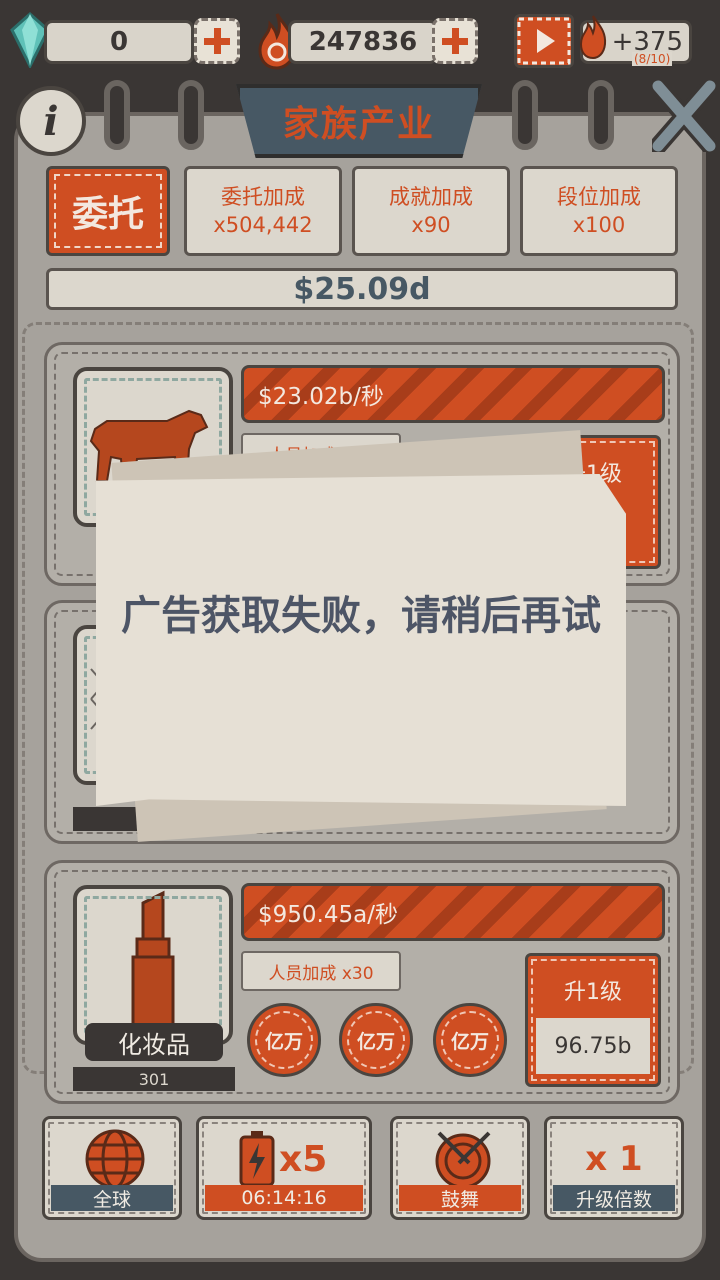  I want to click on stat-value: x100, so click(599, 225).